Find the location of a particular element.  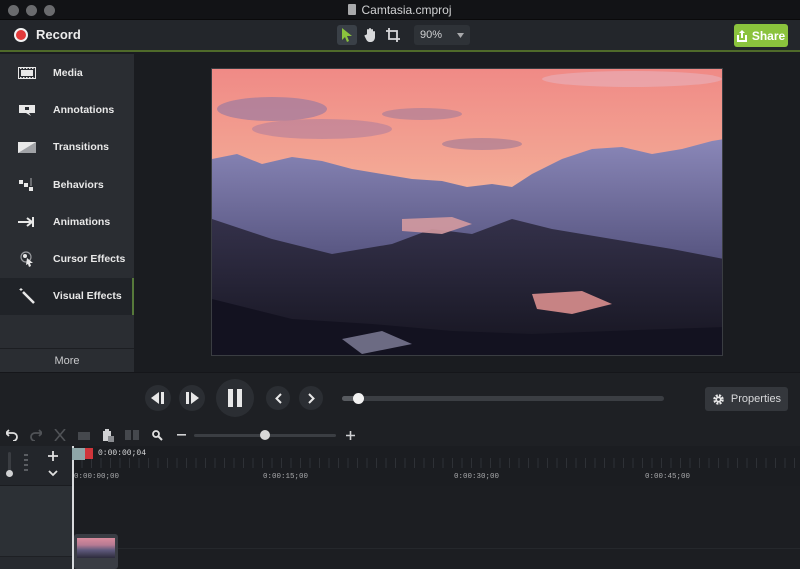

next-button is located at coordinates (311, 398).